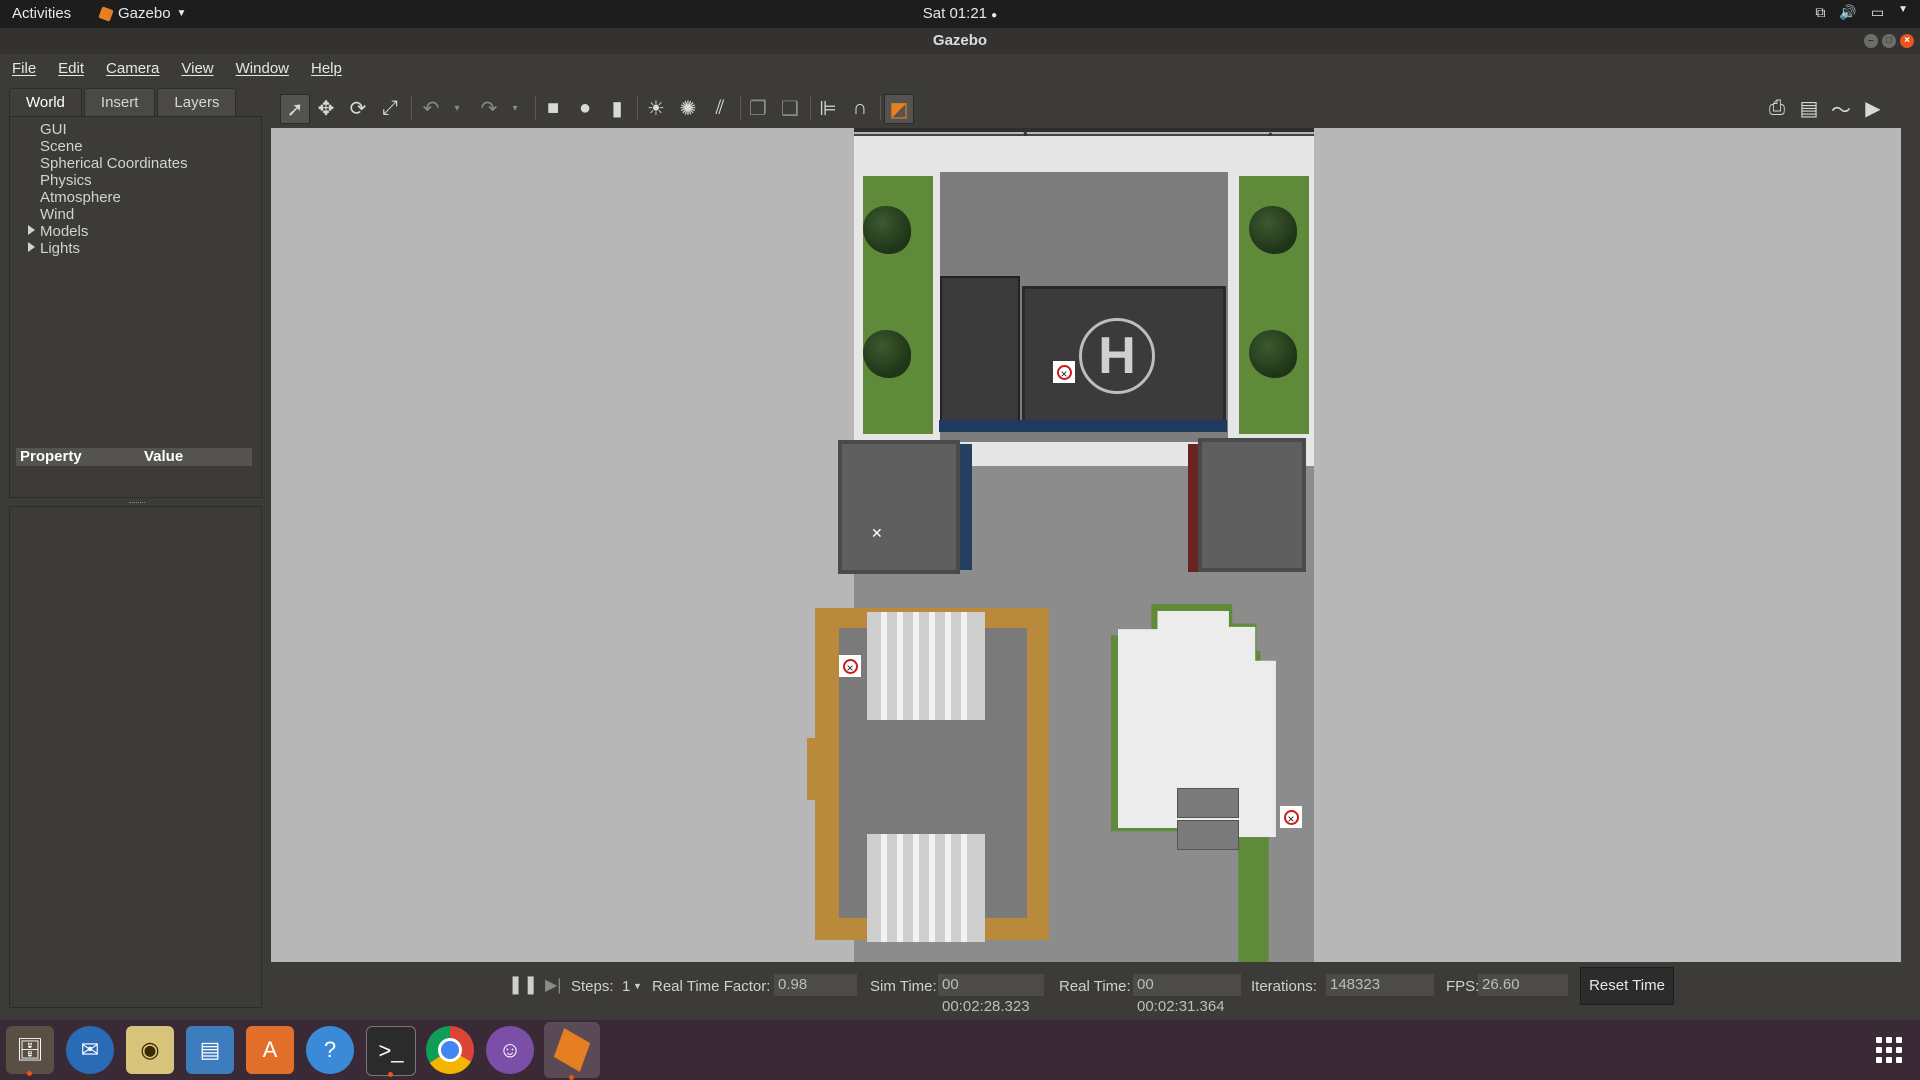  What do you see at coordinates (903, 986) in the screenshot?
I see `sim-time-label: Sim Time:` at bounding box center [903, 986].